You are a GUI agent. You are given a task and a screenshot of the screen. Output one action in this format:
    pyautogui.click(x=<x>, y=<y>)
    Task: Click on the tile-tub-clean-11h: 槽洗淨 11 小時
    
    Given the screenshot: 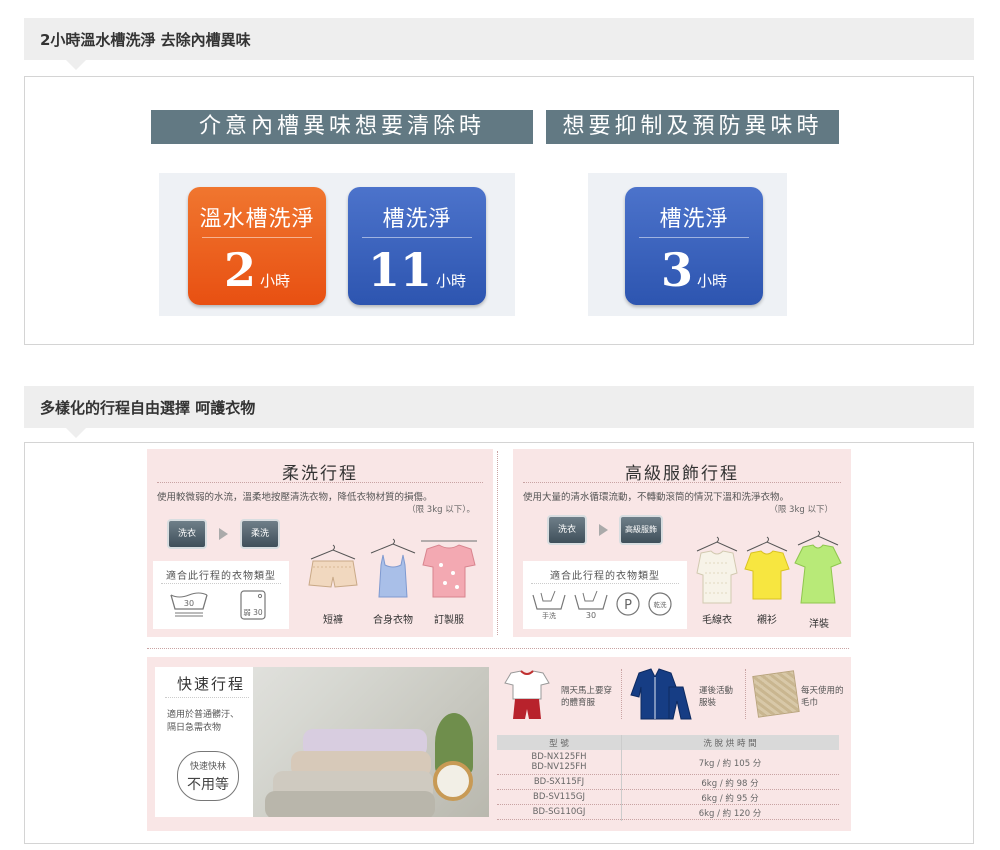 What is the action you would take?
    pyautogui.click(x=417, y=246)
    